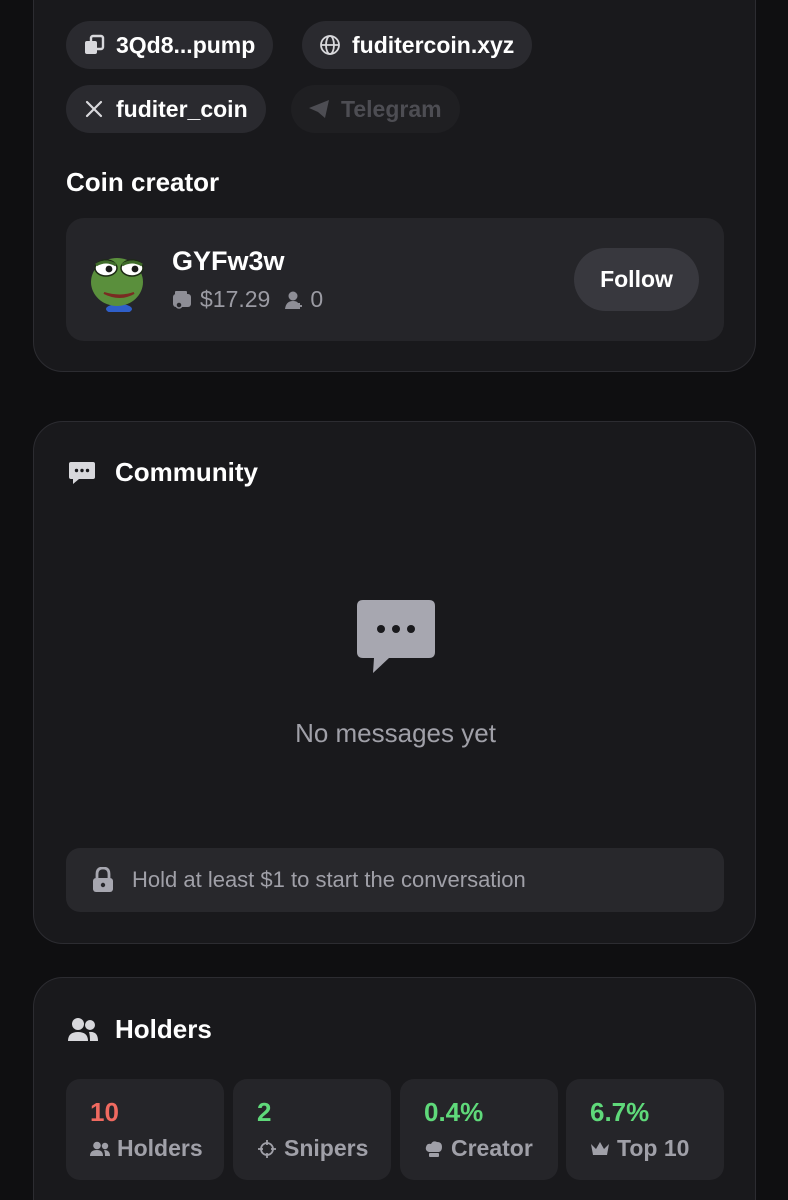  What do you see at coordinates (330, 45) in the screenshot?
I see `globe-icon` at bounding box center [330, 45].